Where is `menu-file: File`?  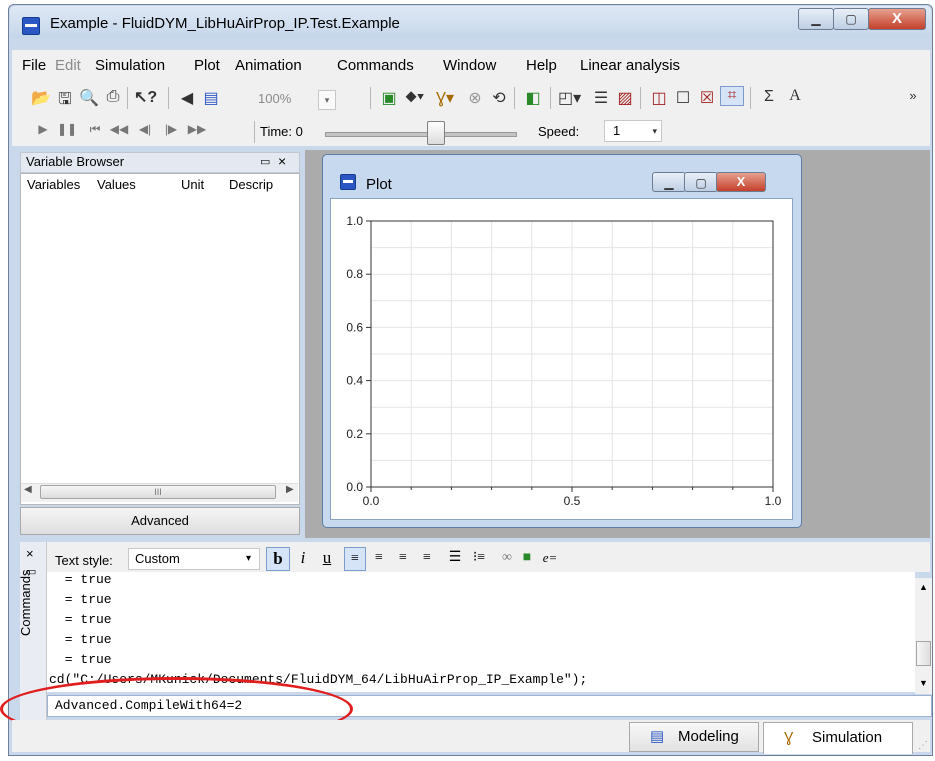
menu-file: File is located at coordinates (34, 65).